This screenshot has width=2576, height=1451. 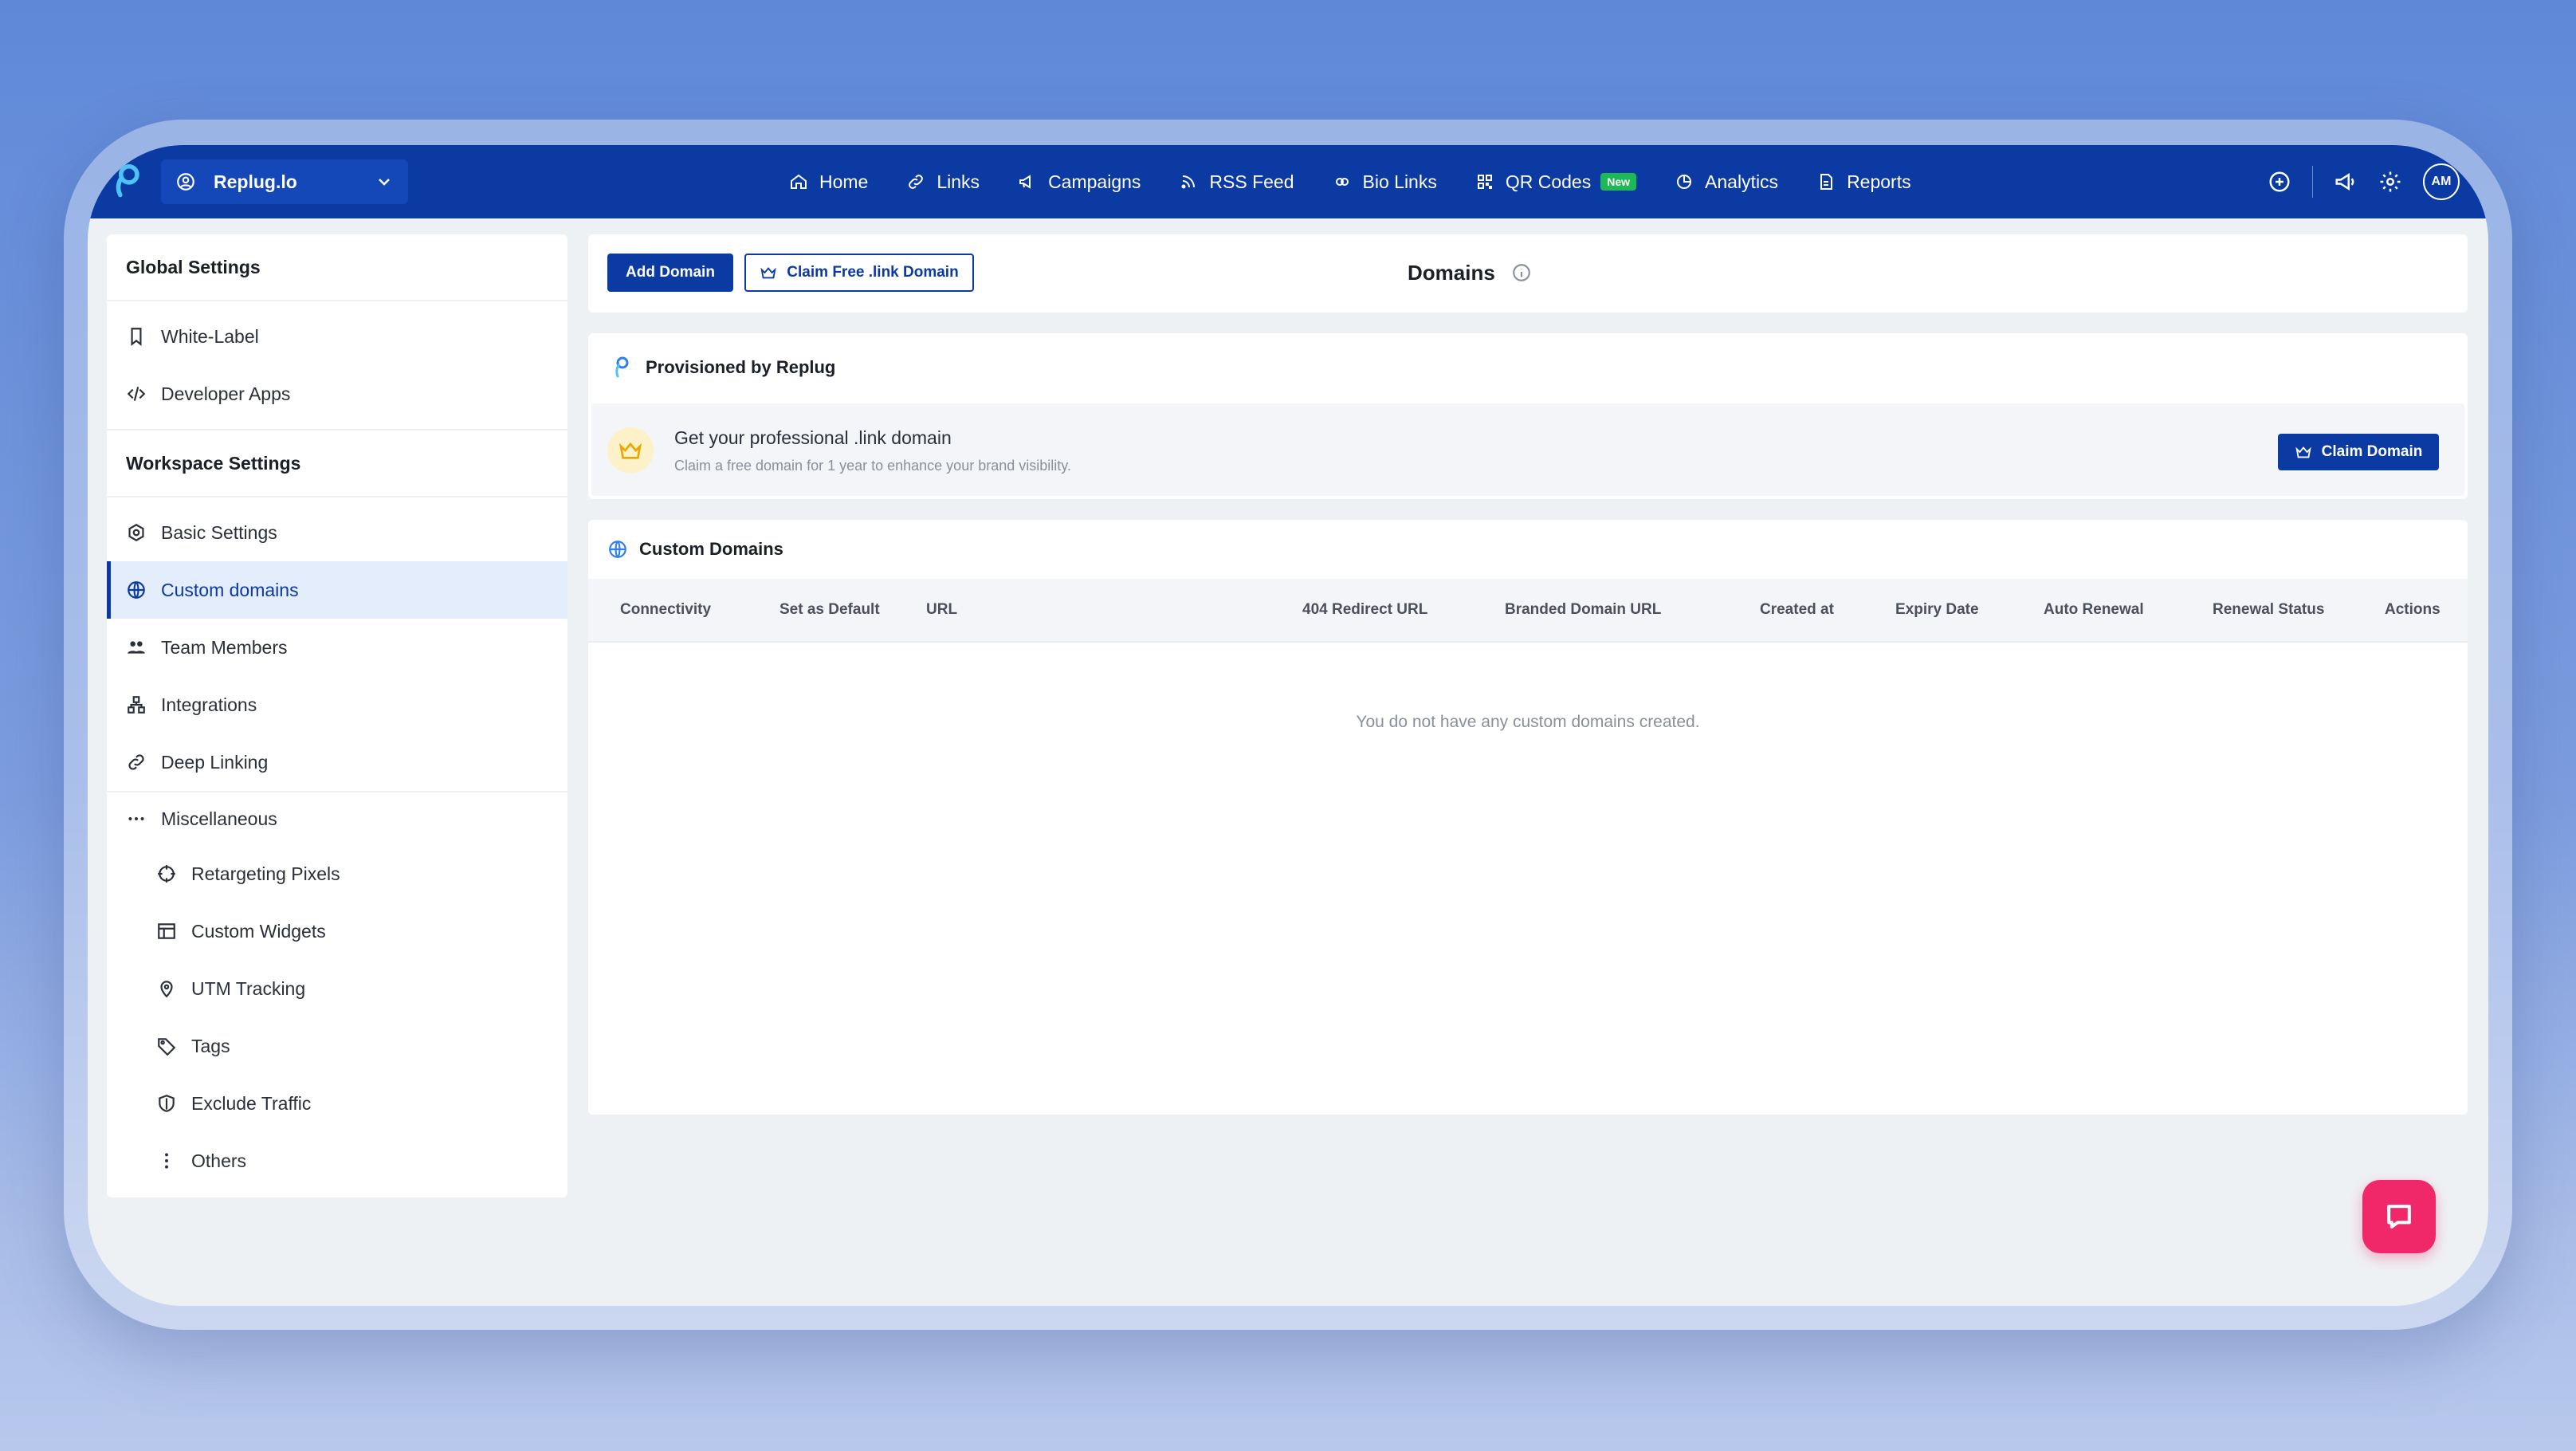 I want to click on announcement-icon, so click(x=2346, y=182).